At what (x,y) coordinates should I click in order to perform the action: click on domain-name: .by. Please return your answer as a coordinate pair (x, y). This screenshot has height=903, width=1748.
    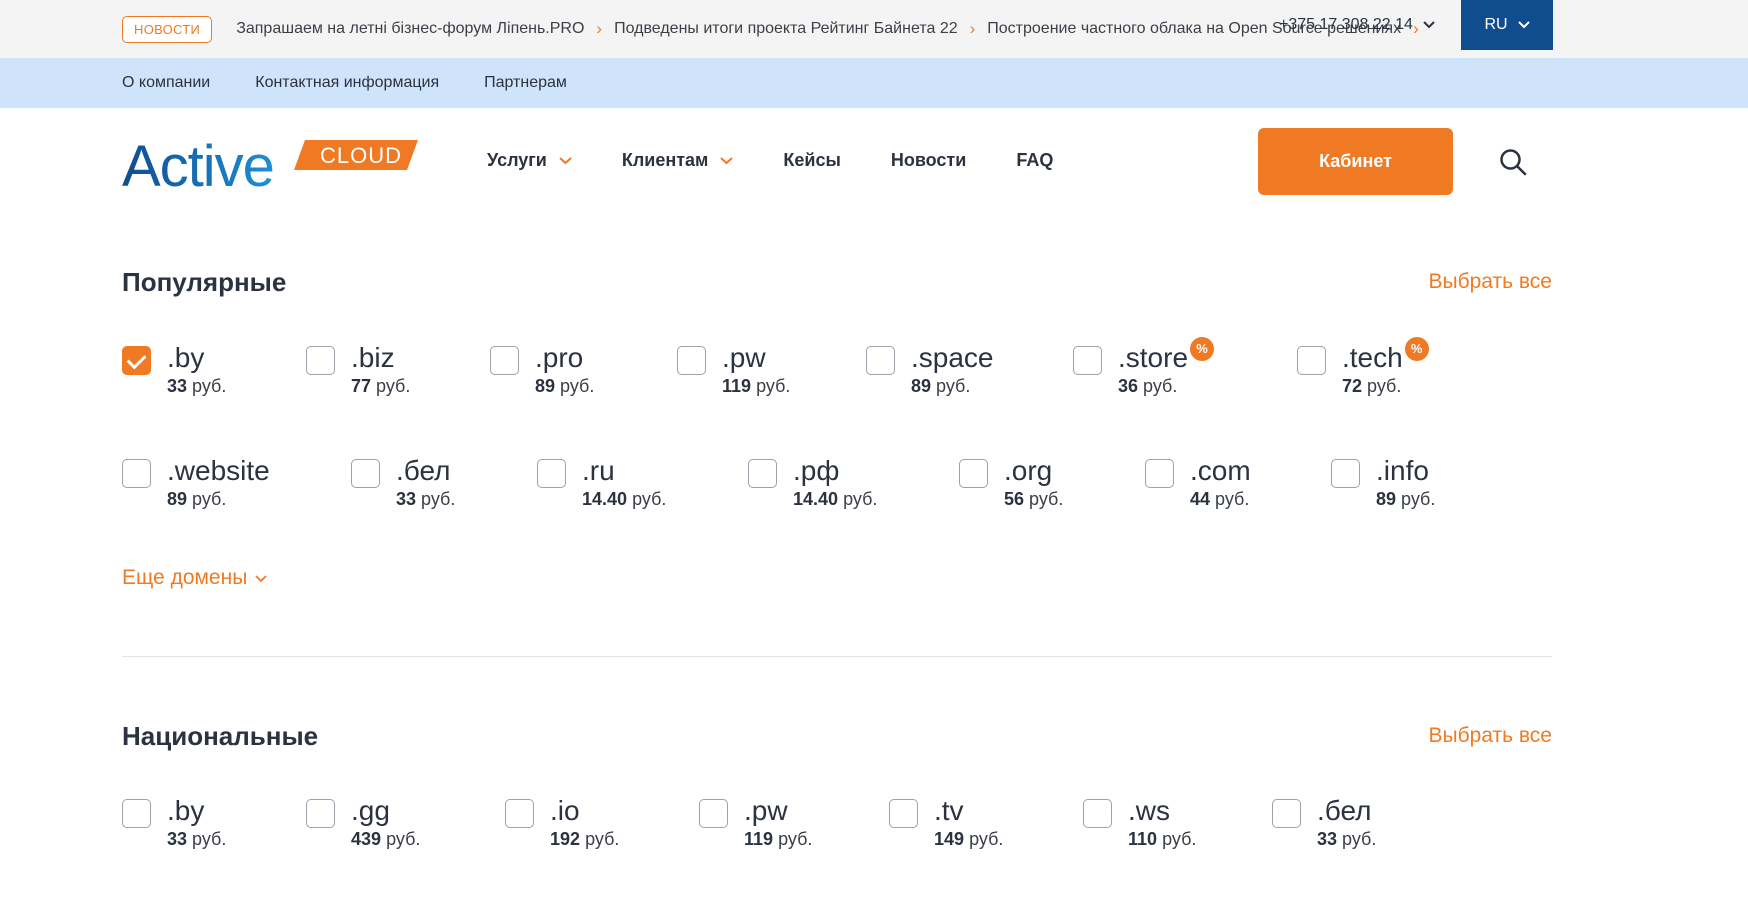
    Looking at the image, I should click on (196, 811).